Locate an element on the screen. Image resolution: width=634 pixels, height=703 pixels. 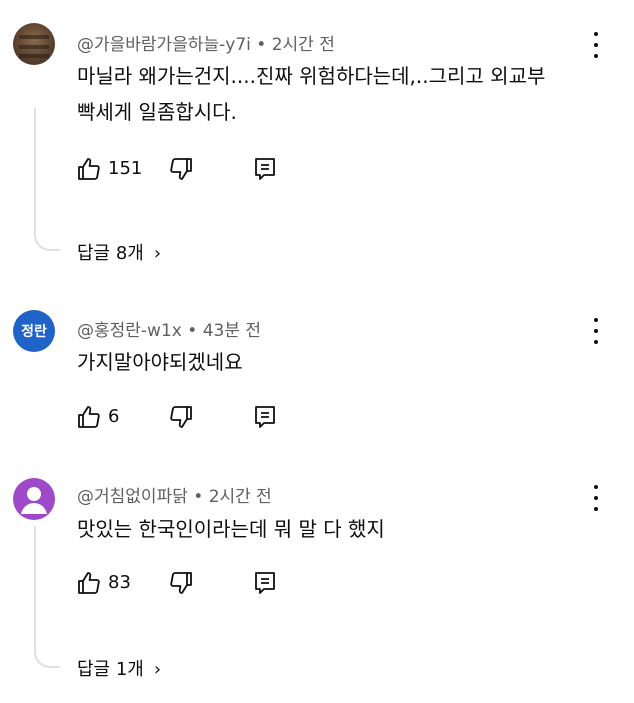
avatar: 정란 is located at coordinates (34, 331).